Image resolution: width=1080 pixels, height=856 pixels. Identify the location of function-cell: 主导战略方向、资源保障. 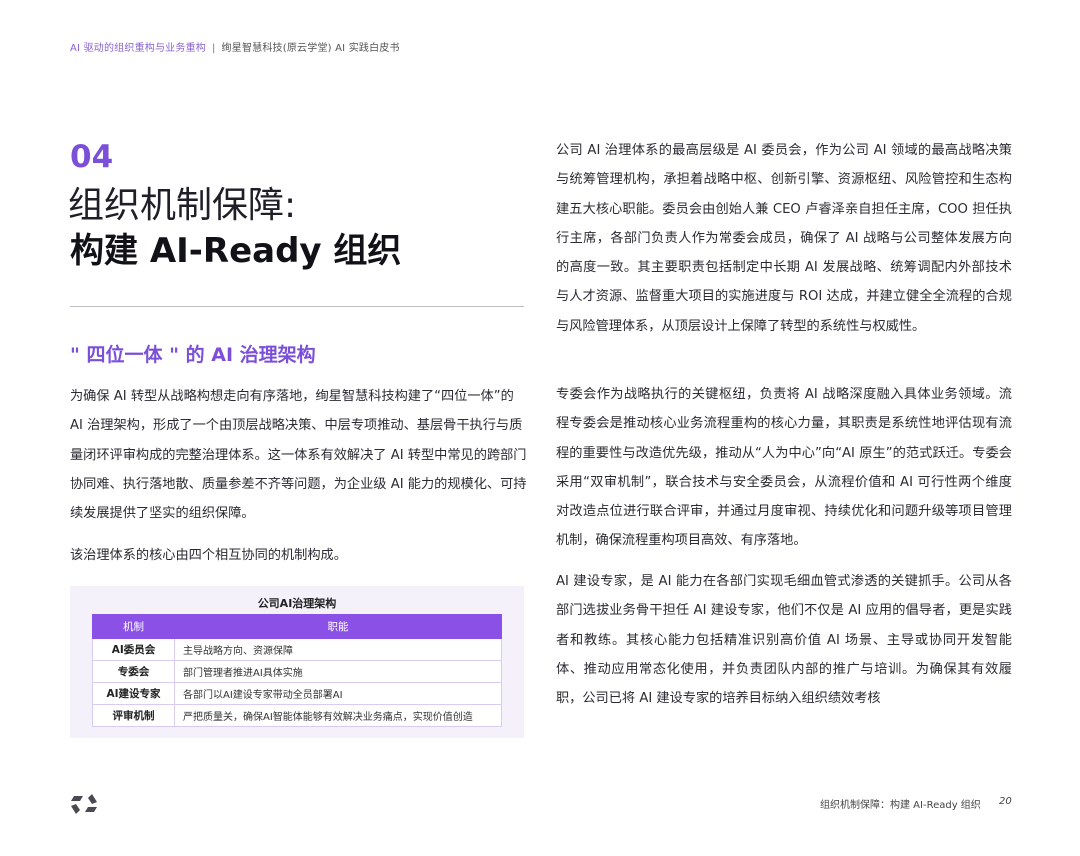
(338, 649).